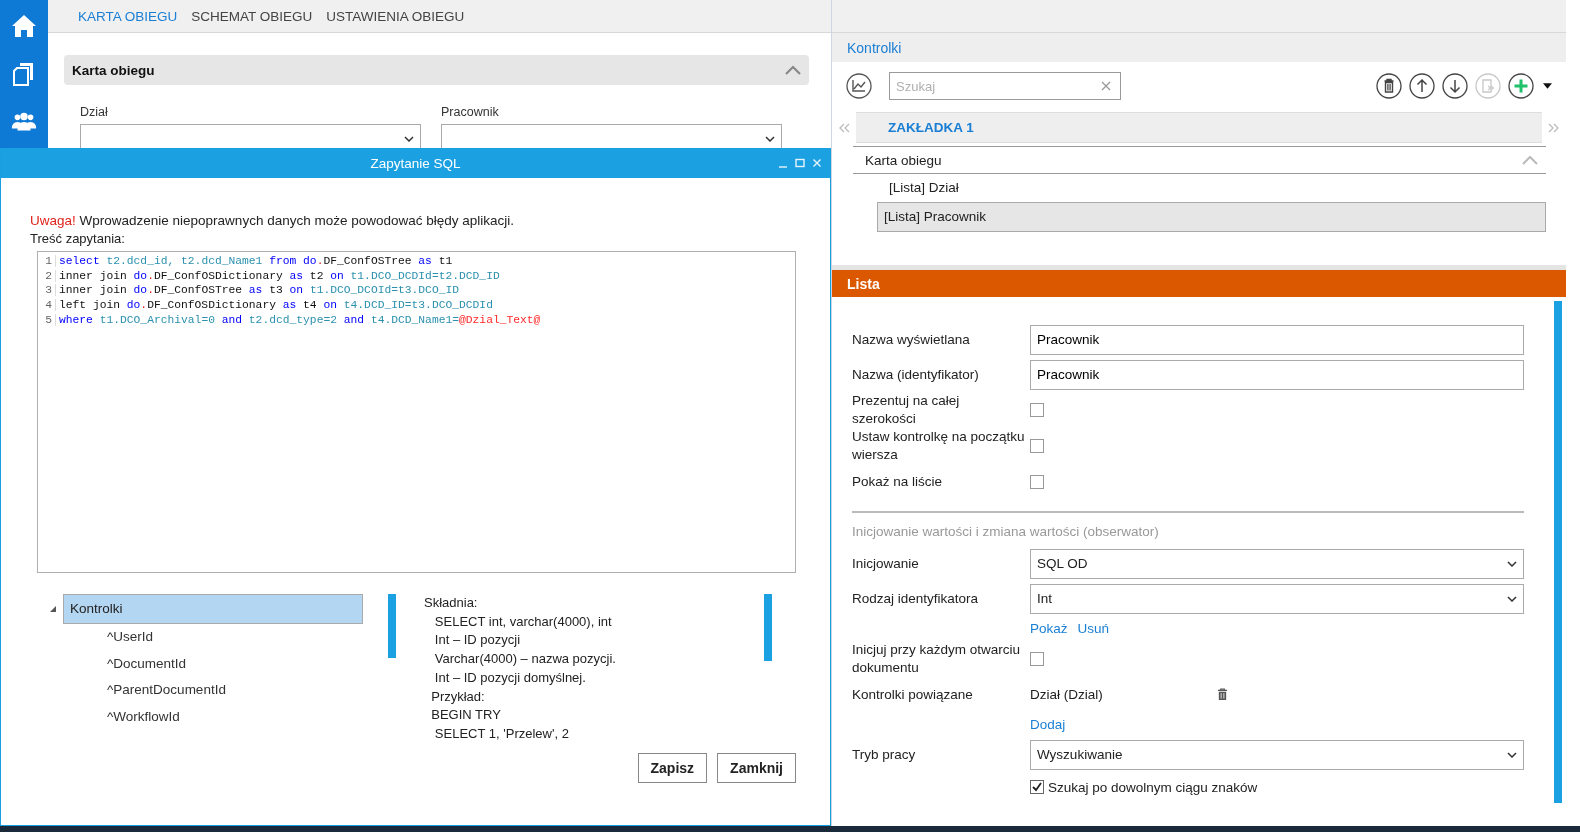 This screenshot has width=1580, height=832. I want to click on property-label: Ustaw kontrolkę na początku wiersza, so click(939, 446).